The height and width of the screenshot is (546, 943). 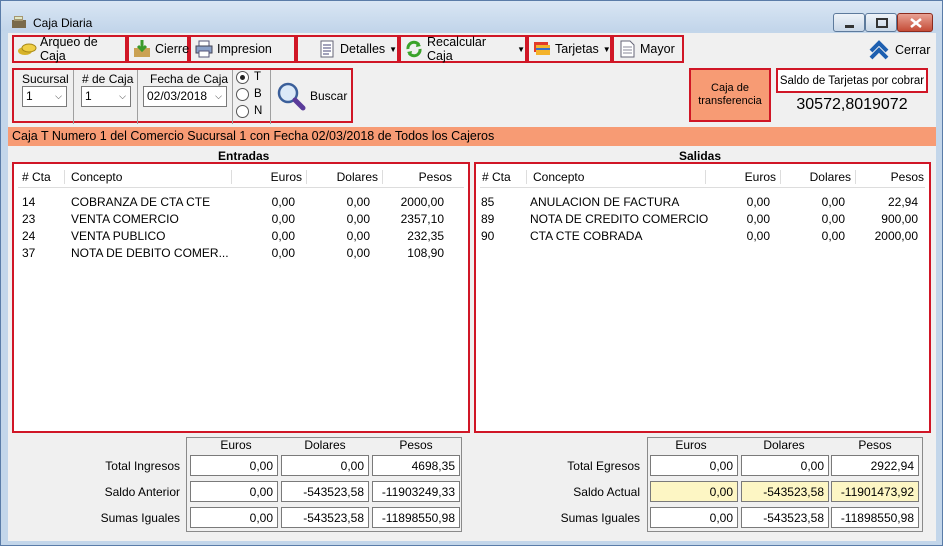 What do you see at coordinates (875, 491) in the screenshot?
I see `totals-pesos-field: -11901473,92` at bounding box center [875, 491].